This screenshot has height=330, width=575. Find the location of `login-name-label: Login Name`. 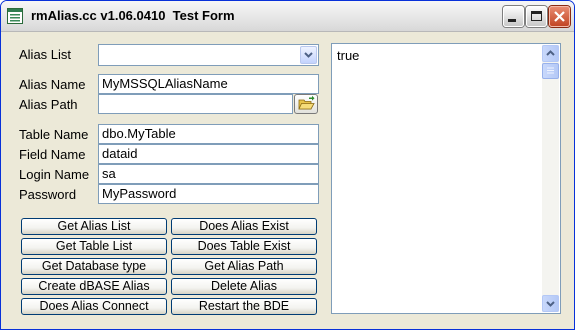

login-name-label: Login Name is located at coordinates (54, 174).